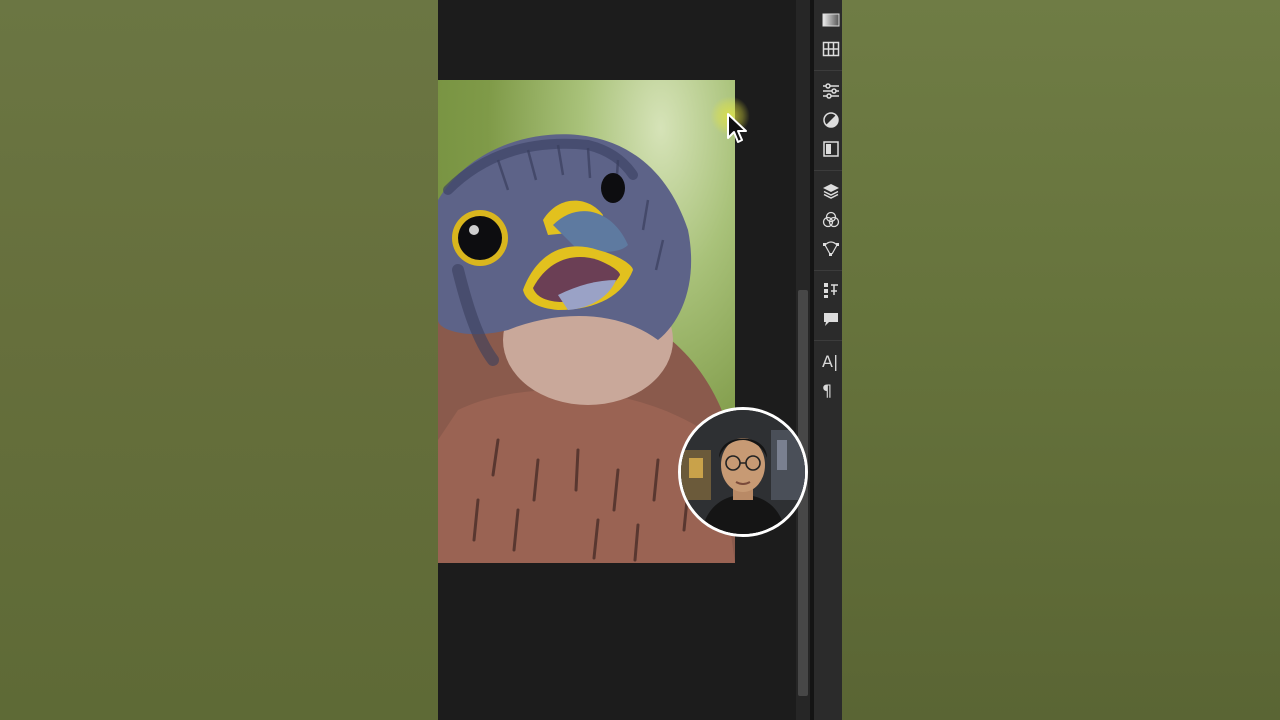 The width and height of the screenshot is (1280, 720). What do you see at coordinates (832, 21) in the screenshot?
I see `gradient-icon` at bounding box center [832, 21].